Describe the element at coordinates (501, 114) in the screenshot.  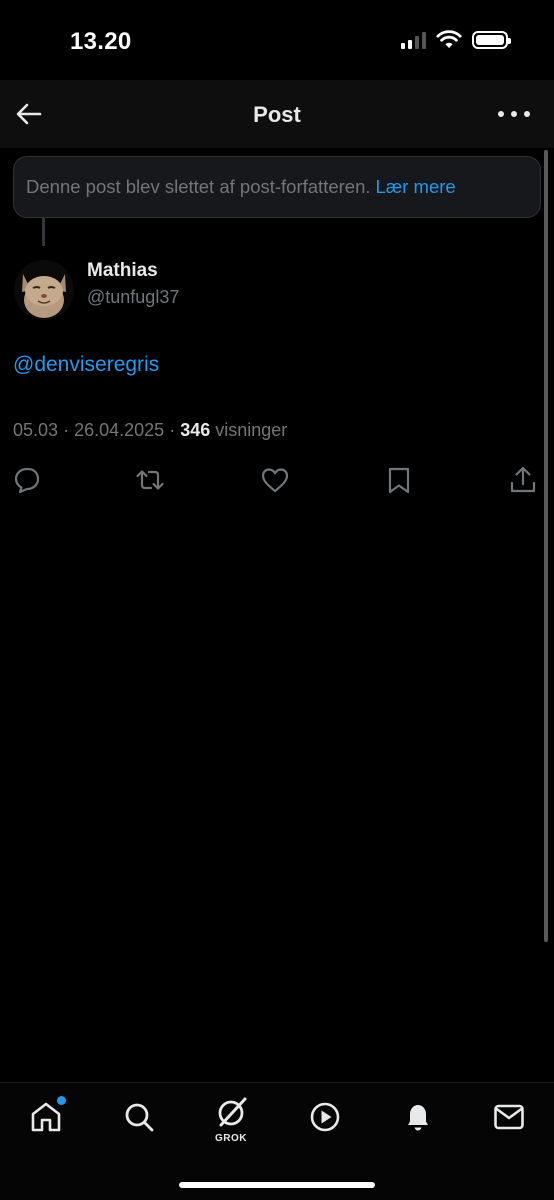
I see `more-horizontal-icon` at that location.